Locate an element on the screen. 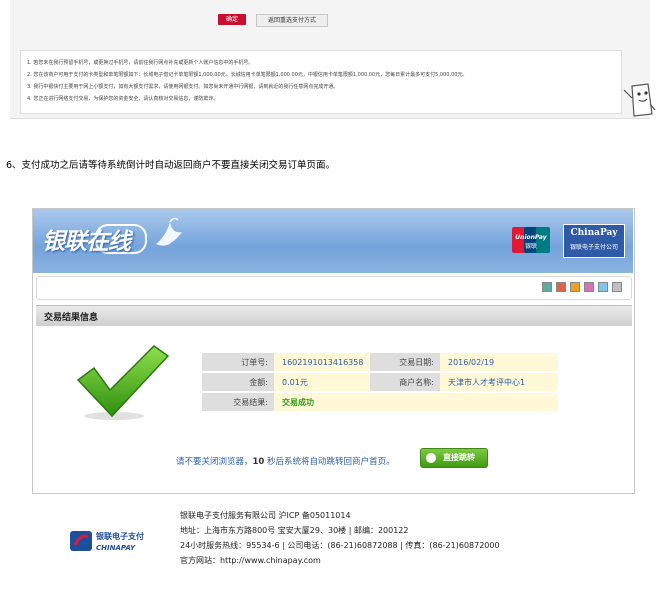  merchant-label: 商户名称: is located at coordinates (405, 382).